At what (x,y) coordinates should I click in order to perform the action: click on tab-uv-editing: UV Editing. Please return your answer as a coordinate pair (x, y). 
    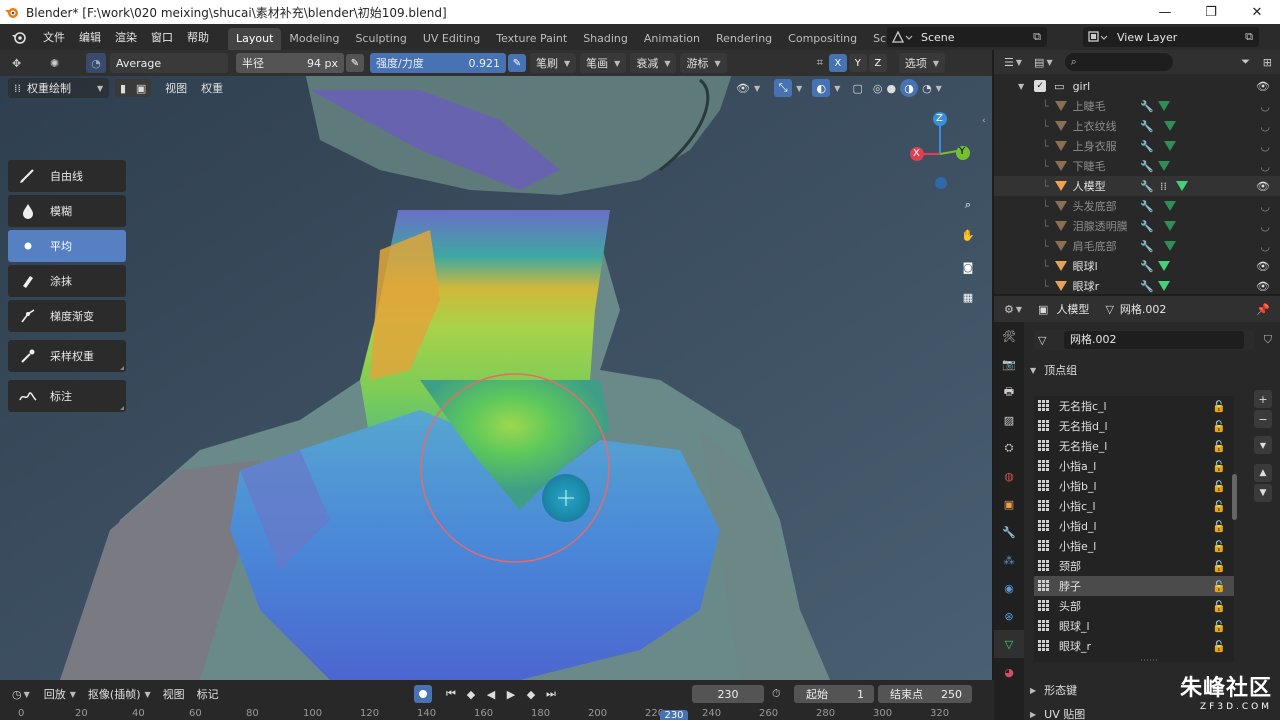
    Looking at the image, I should click on (451, 39).